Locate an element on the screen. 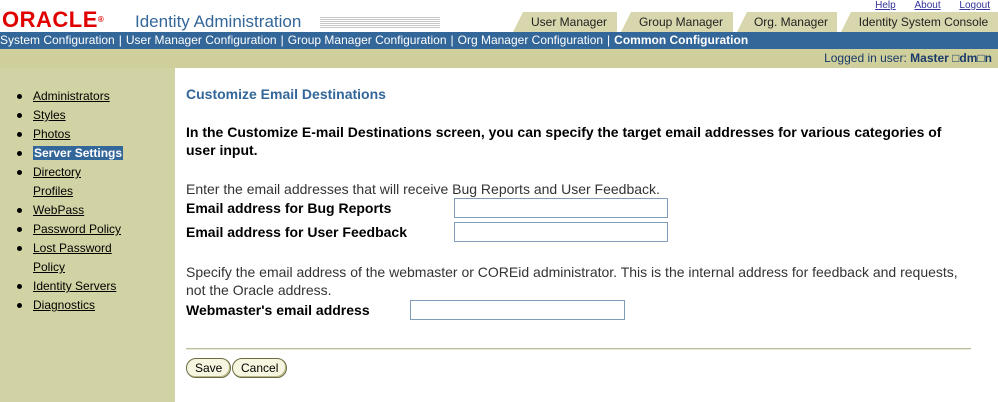 The width and height of the screenshot is (998, 402). tab-group-manager: Group Manager is located at coordinates (677, 22).